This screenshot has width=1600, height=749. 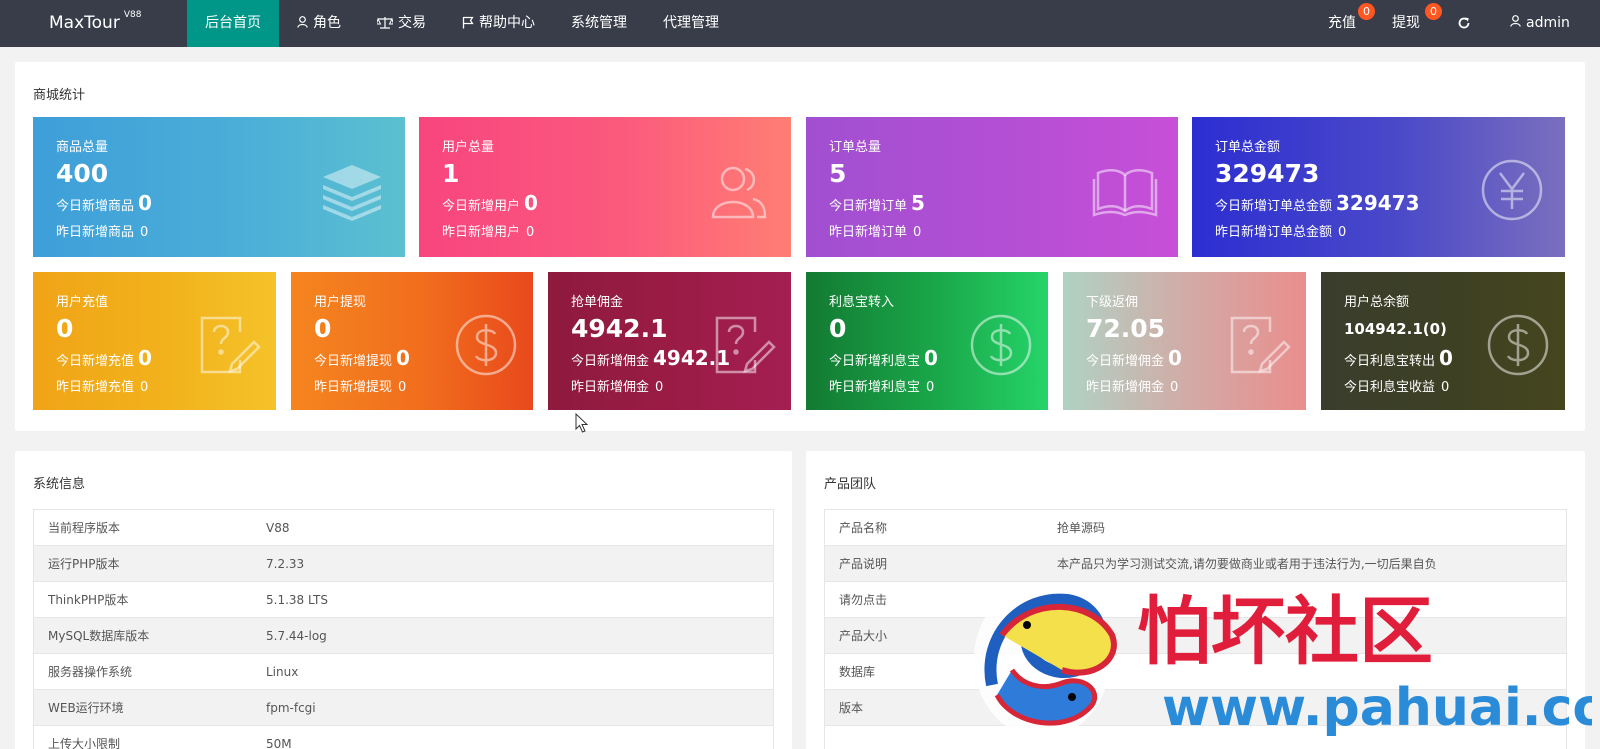 What do you see at coordinates (1378, 187) in the screenshot?
I see `stat-card-order-amount: 订单总金额 329473 今日新增订单总金额 329473 昨日新增订单总金额 0` at bounding box center [1378, 187].